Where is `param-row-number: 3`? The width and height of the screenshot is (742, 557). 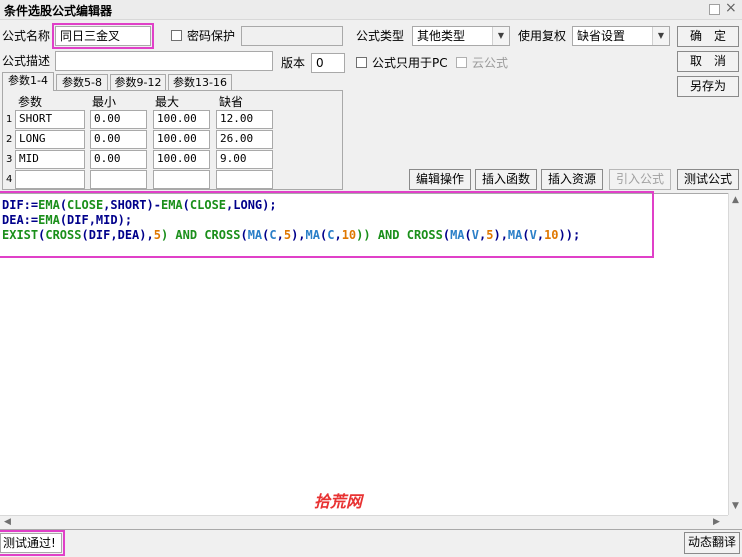 param-row-number: 3 is located at coordinates (9, 159).